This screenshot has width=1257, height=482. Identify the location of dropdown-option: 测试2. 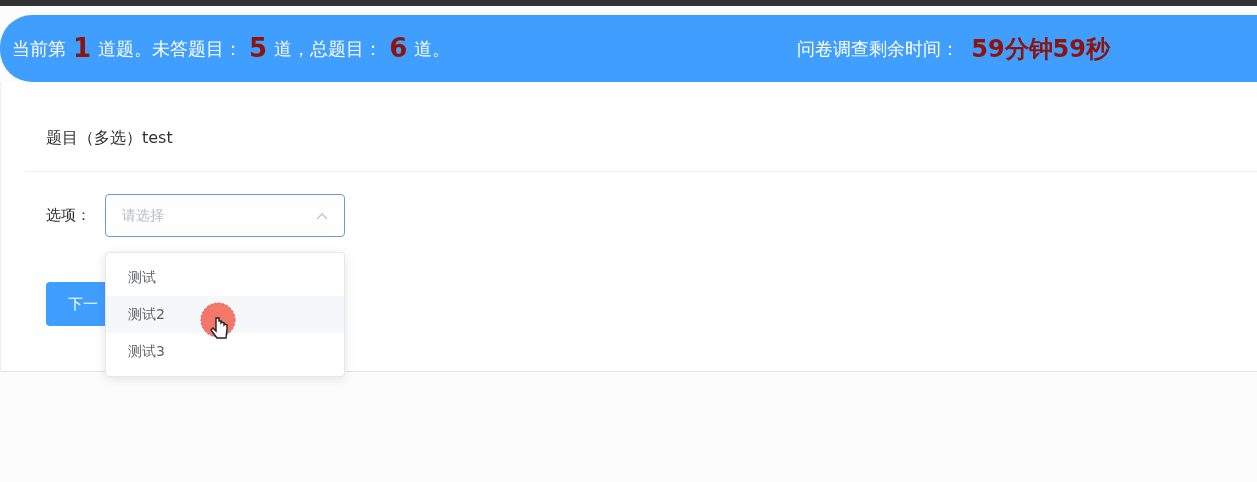
(225, 314).